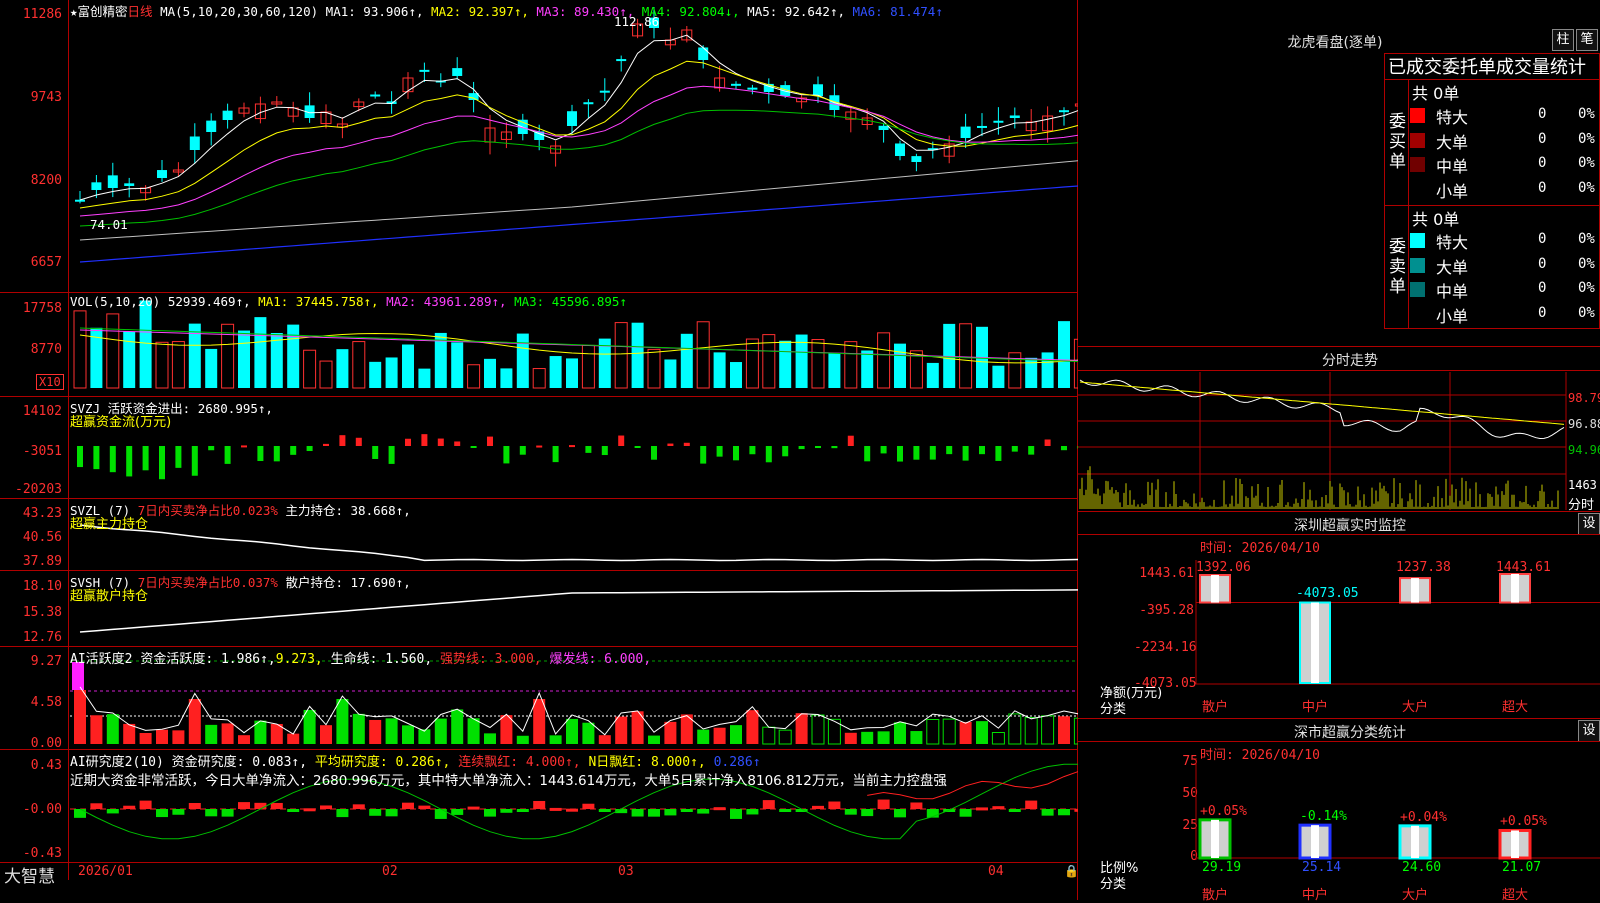 This screenshot has height=903, width=1600. What do you see at coordinates (1542, 163) in the screenshot?
I see `order-count: 0` at bounding box center [1542, 163].